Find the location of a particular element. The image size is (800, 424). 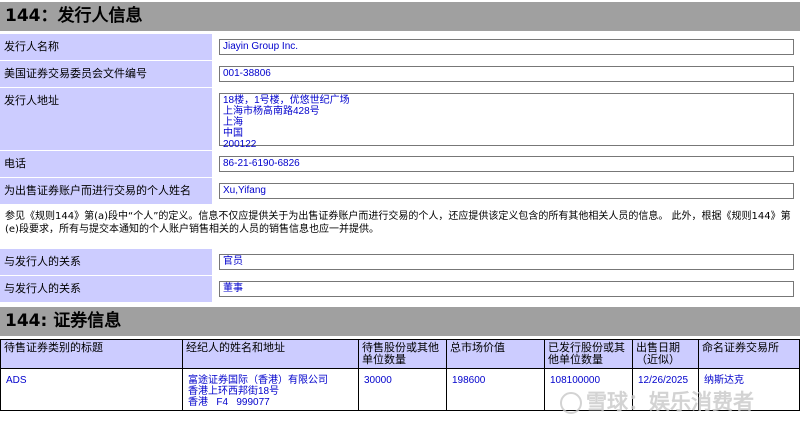

column-header: 已发行股份或其他单位数量 is located at coordinates (588, 354).